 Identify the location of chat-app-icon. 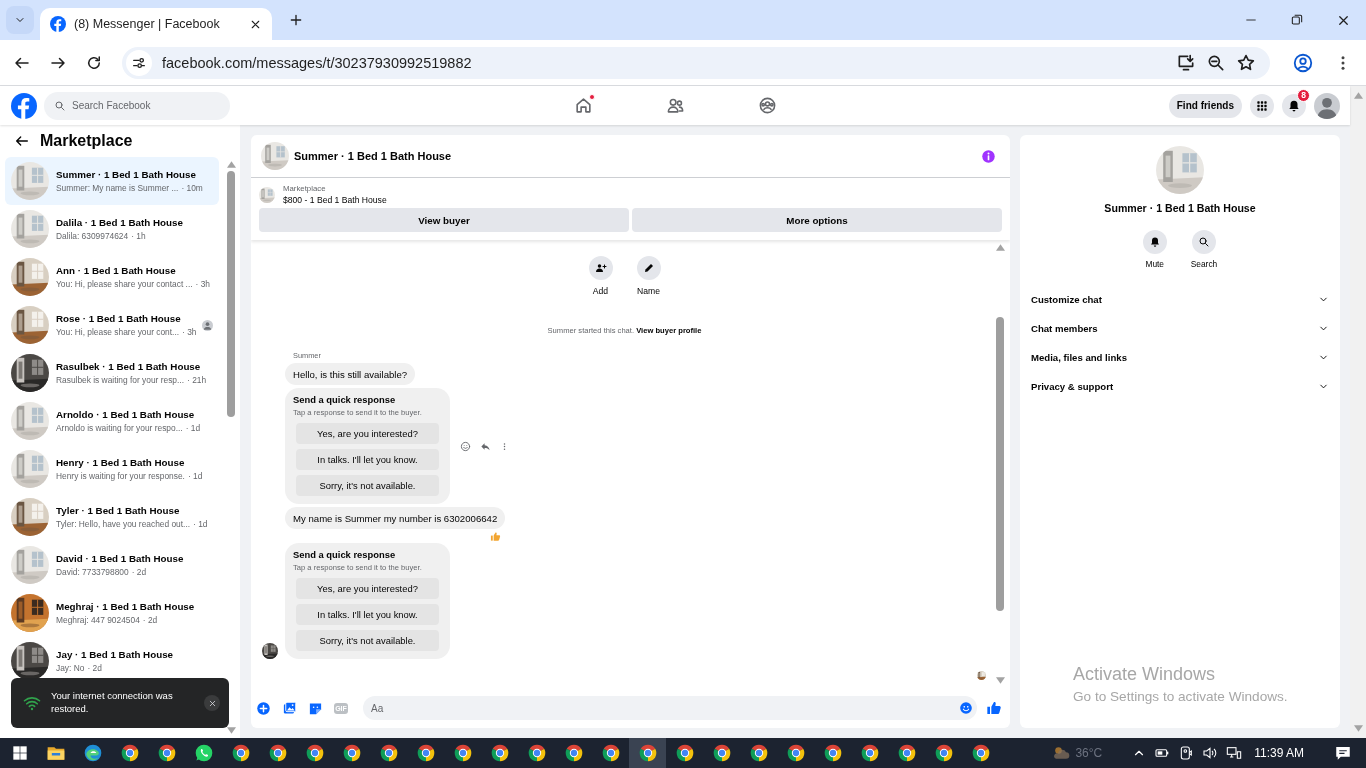
(203, 753).